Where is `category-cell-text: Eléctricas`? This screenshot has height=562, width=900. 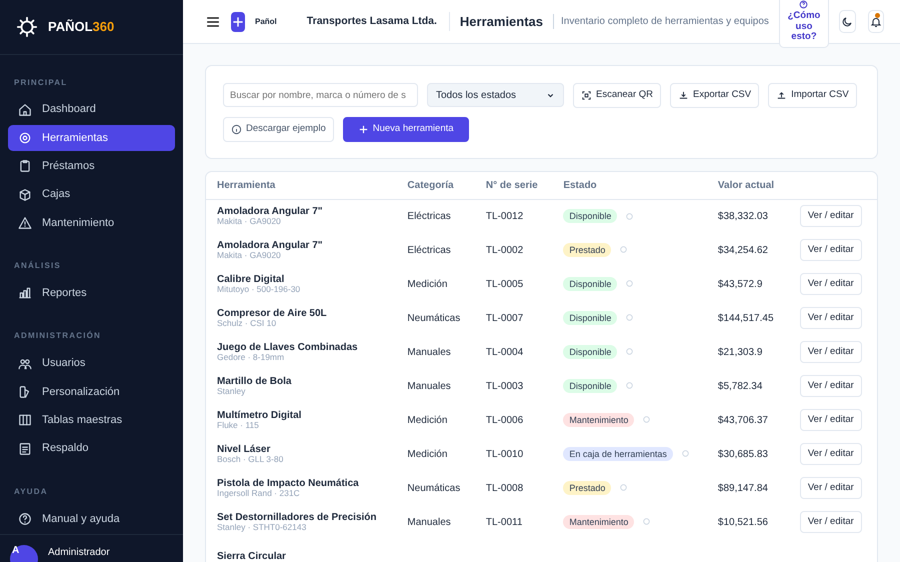 category-cell-text: Eléctricas is located at coordinates (429, 251).